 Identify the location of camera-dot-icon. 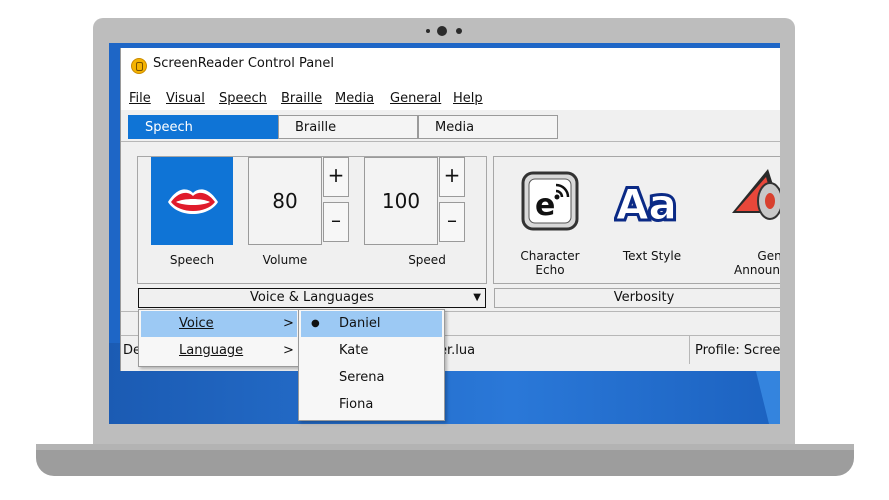
(428, 31).